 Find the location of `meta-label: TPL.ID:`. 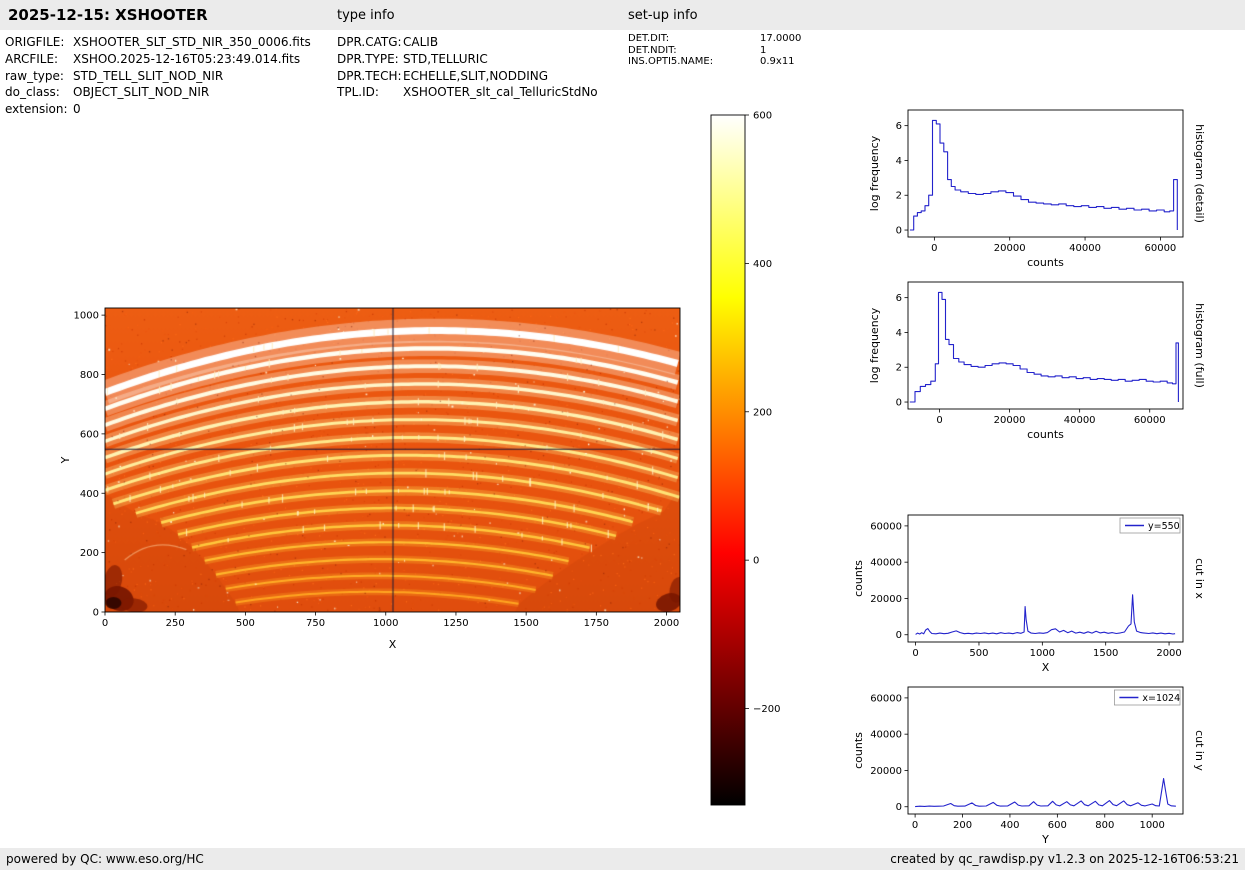

meta-label: TPL.ID: is located at coordinates (358, 92).